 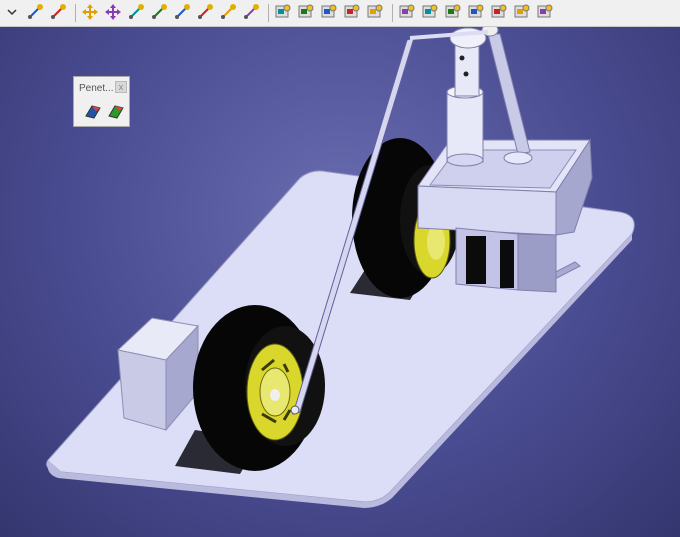 I want to click on compass-button, so click(x=159, y=13).